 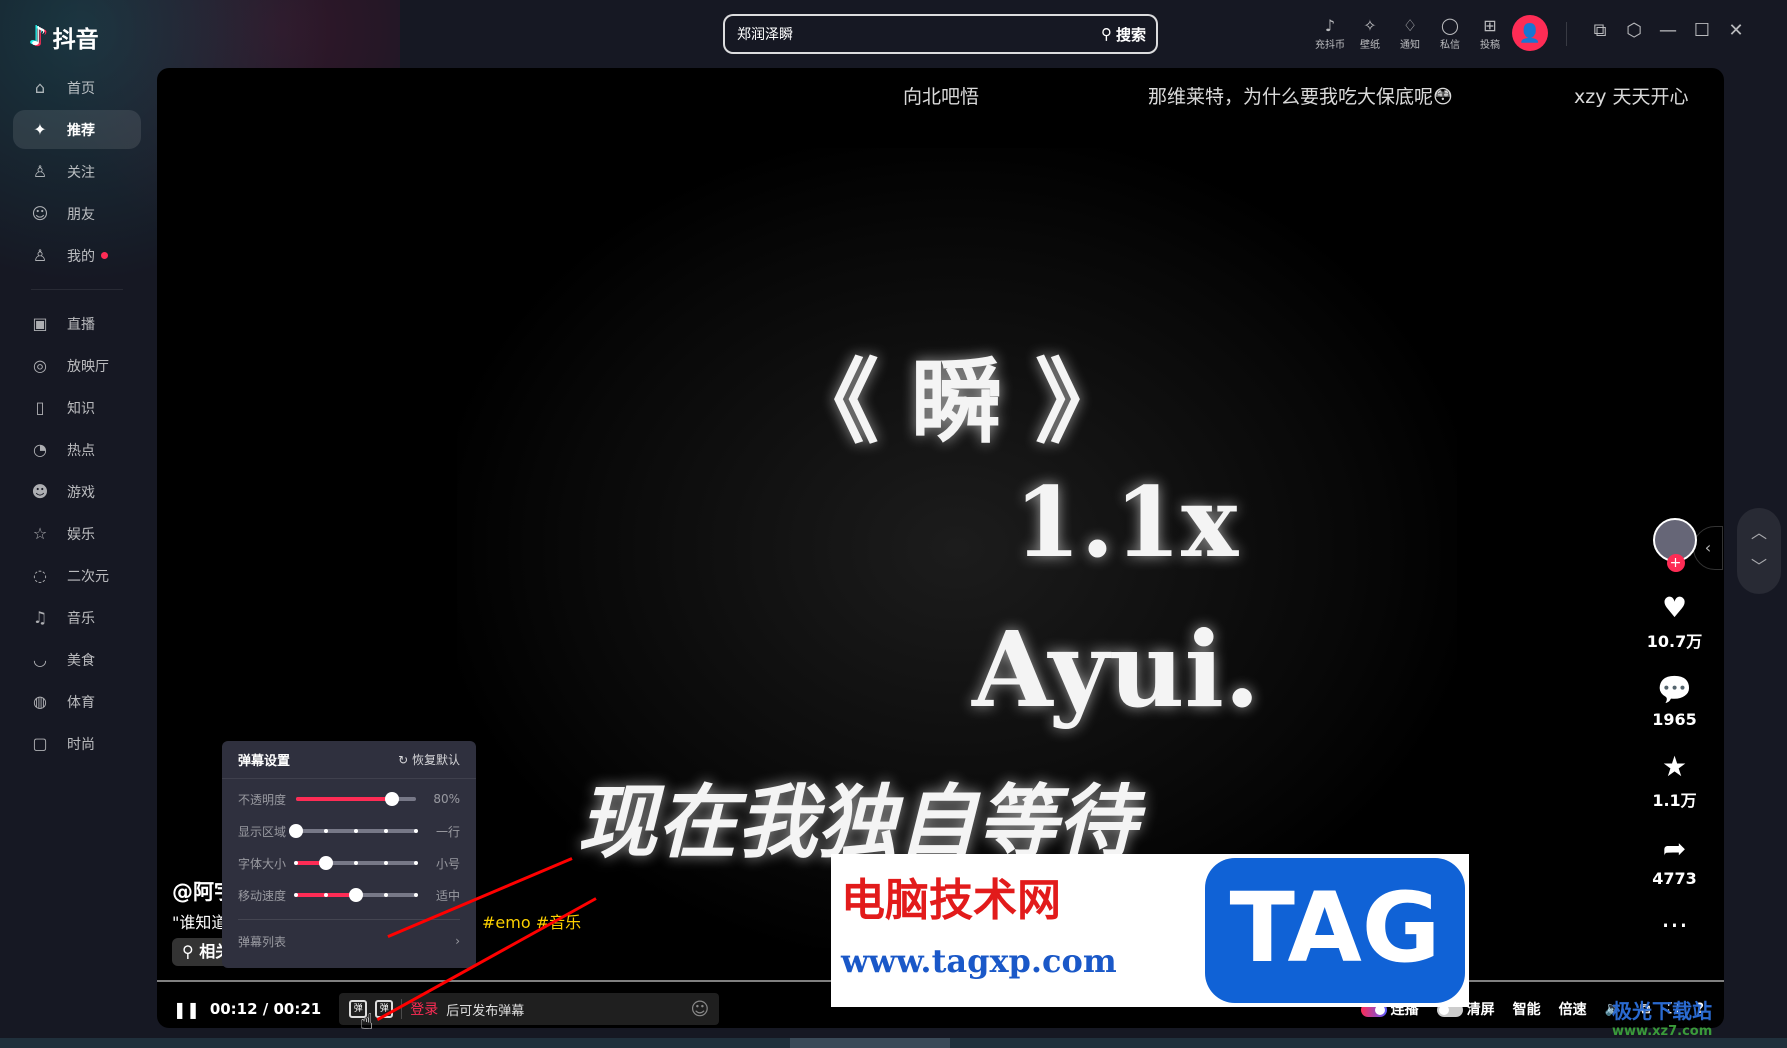 I want to click on minimize-button: —, so click(x=1668, y=30).